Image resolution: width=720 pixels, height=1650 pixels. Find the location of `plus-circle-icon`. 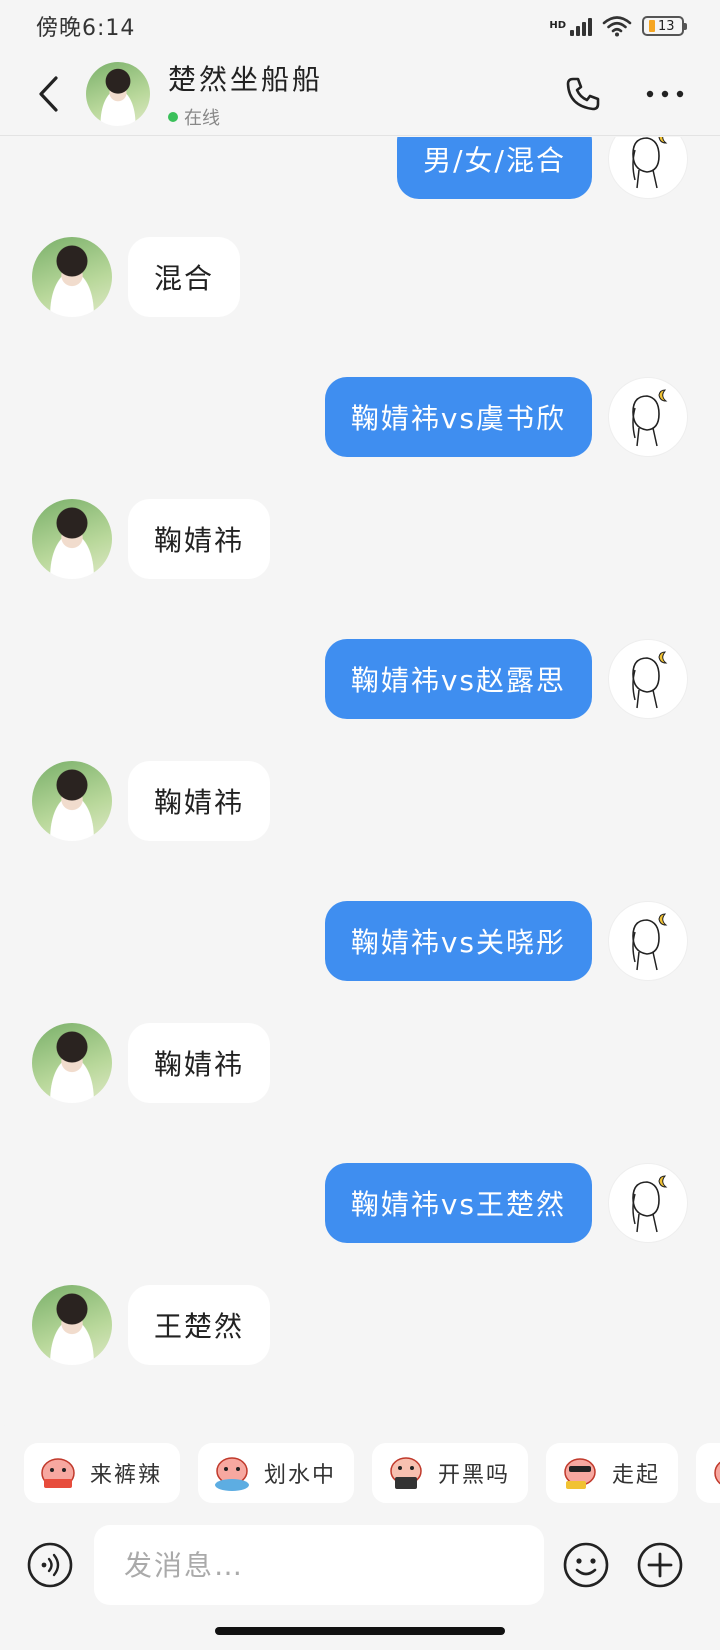

plus-circle-icon is located at coordinates (660, 1565).